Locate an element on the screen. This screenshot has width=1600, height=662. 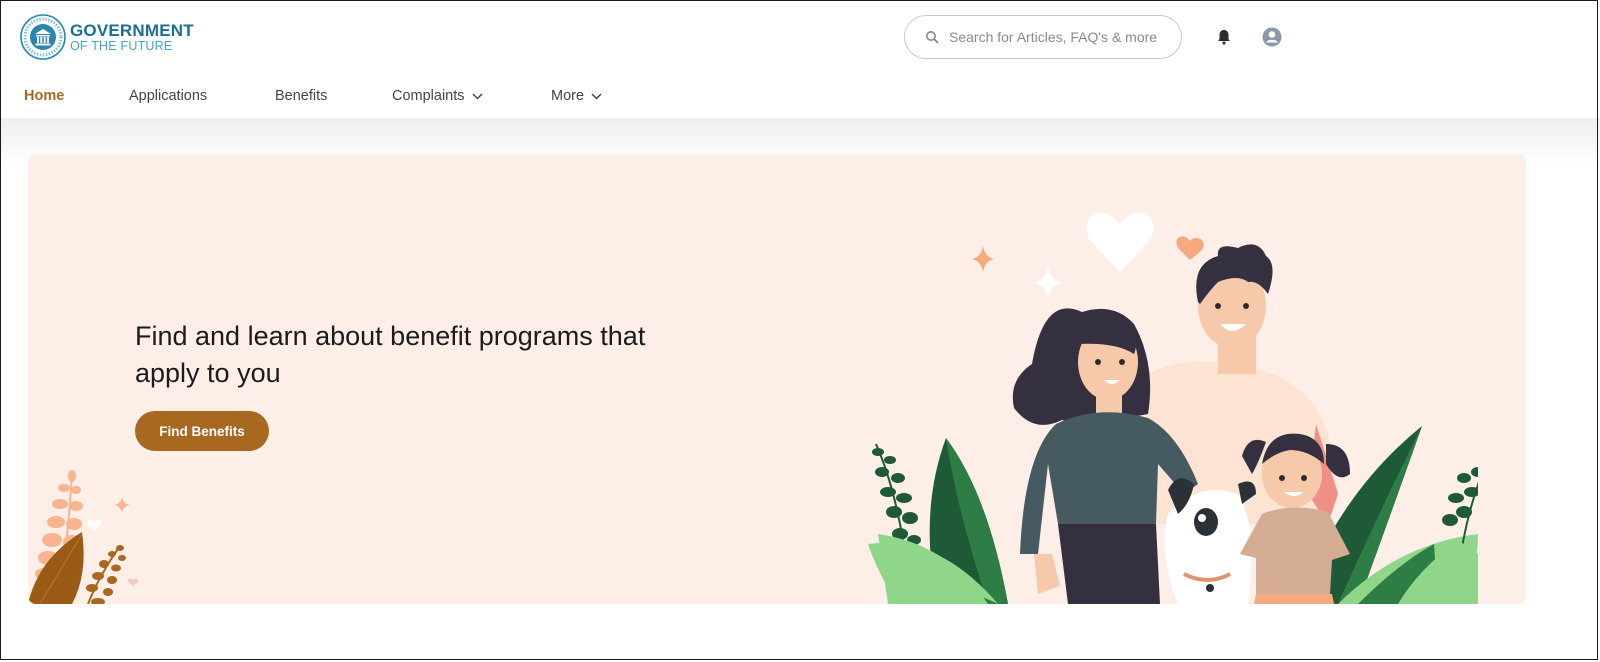
site-logo: GOVERNMENT OF THE FUTURE is located at coordinates (107, 37).